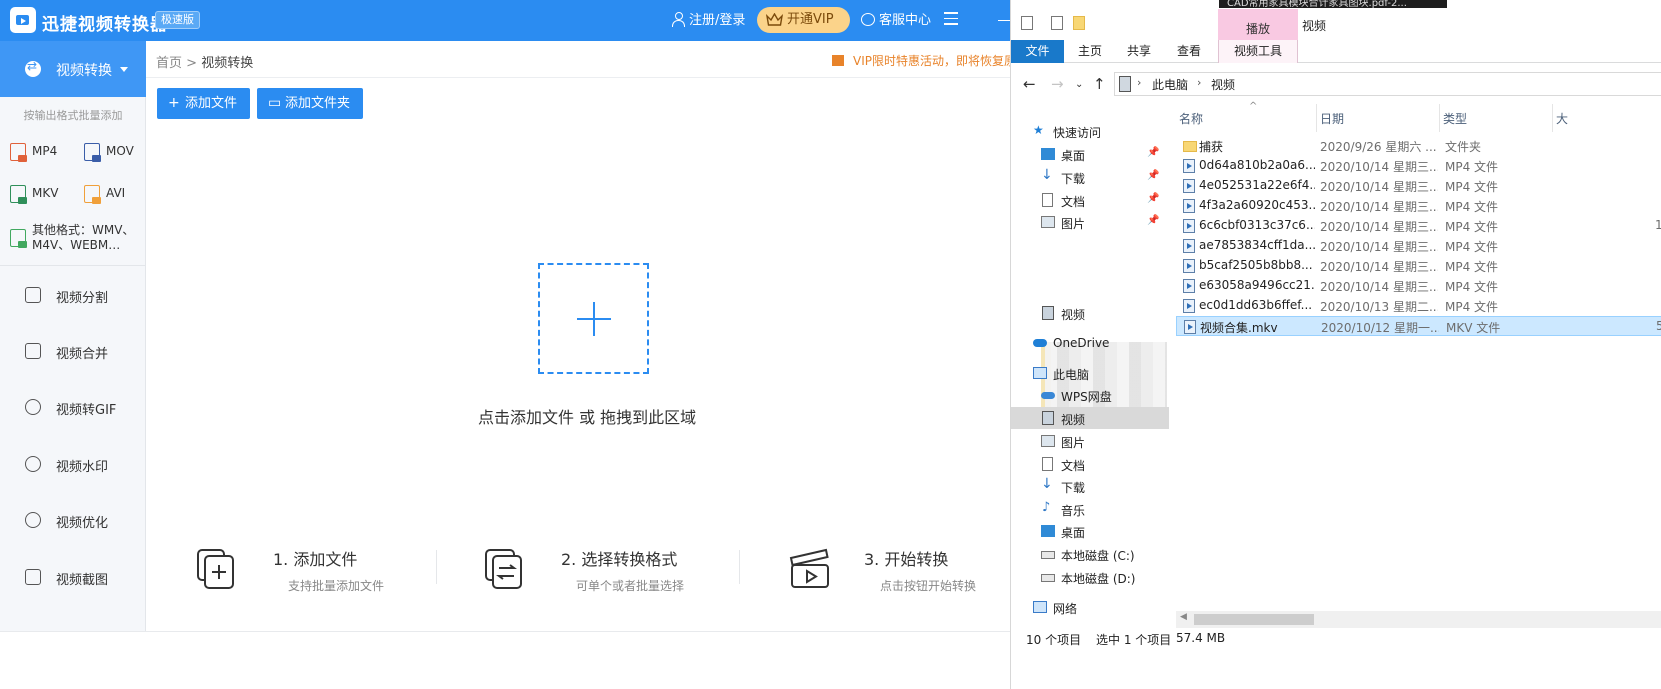 This screenshot has width=1661, height=689. Describe the element at coordinates (1090, 373) in the screenshot. I see `nav-this-pc: 此电脑` at that location.